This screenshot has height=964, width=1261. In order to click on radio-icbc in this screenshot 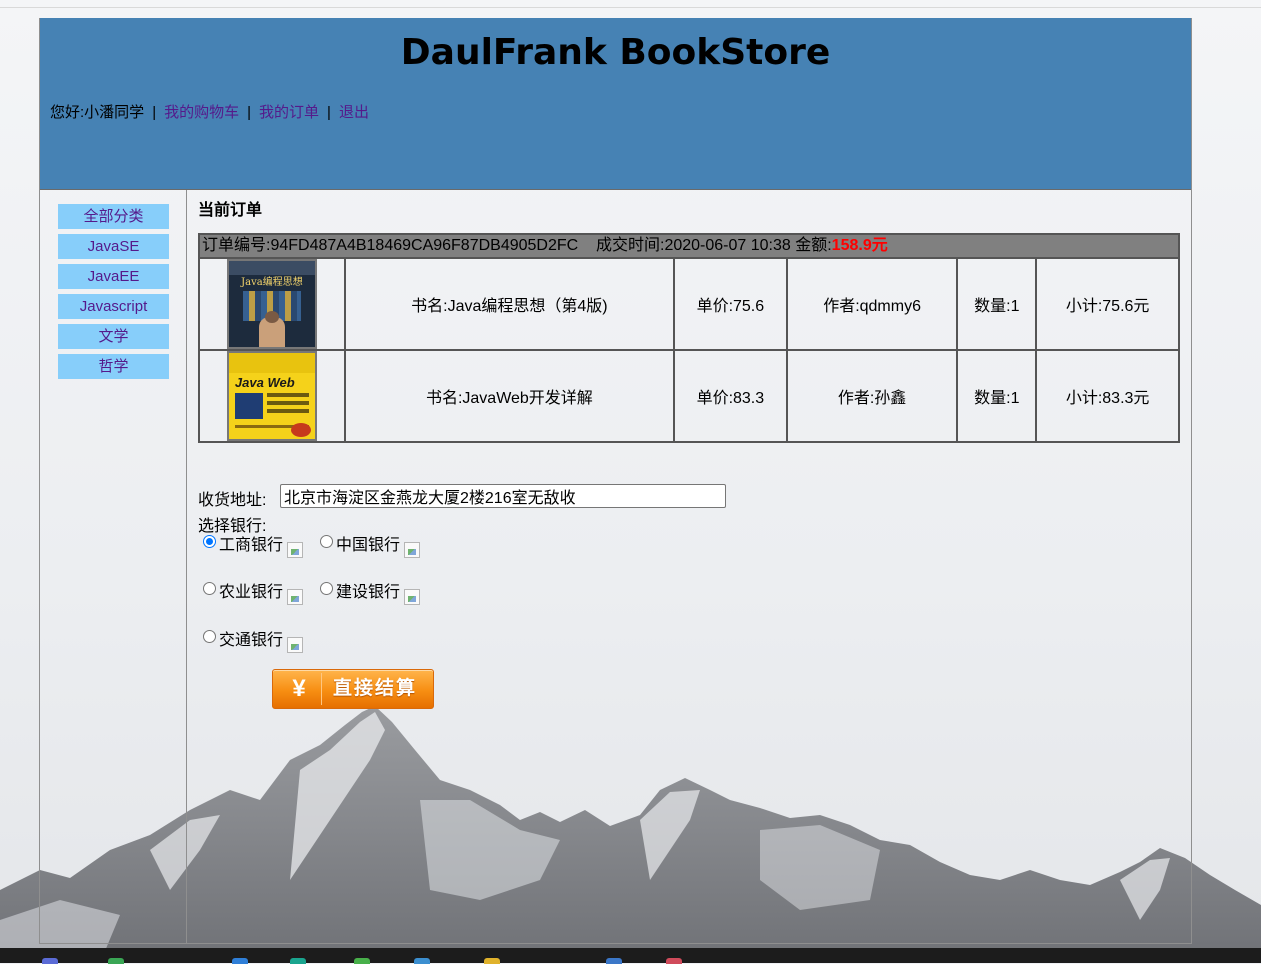, I will do `click(209, 541)`.